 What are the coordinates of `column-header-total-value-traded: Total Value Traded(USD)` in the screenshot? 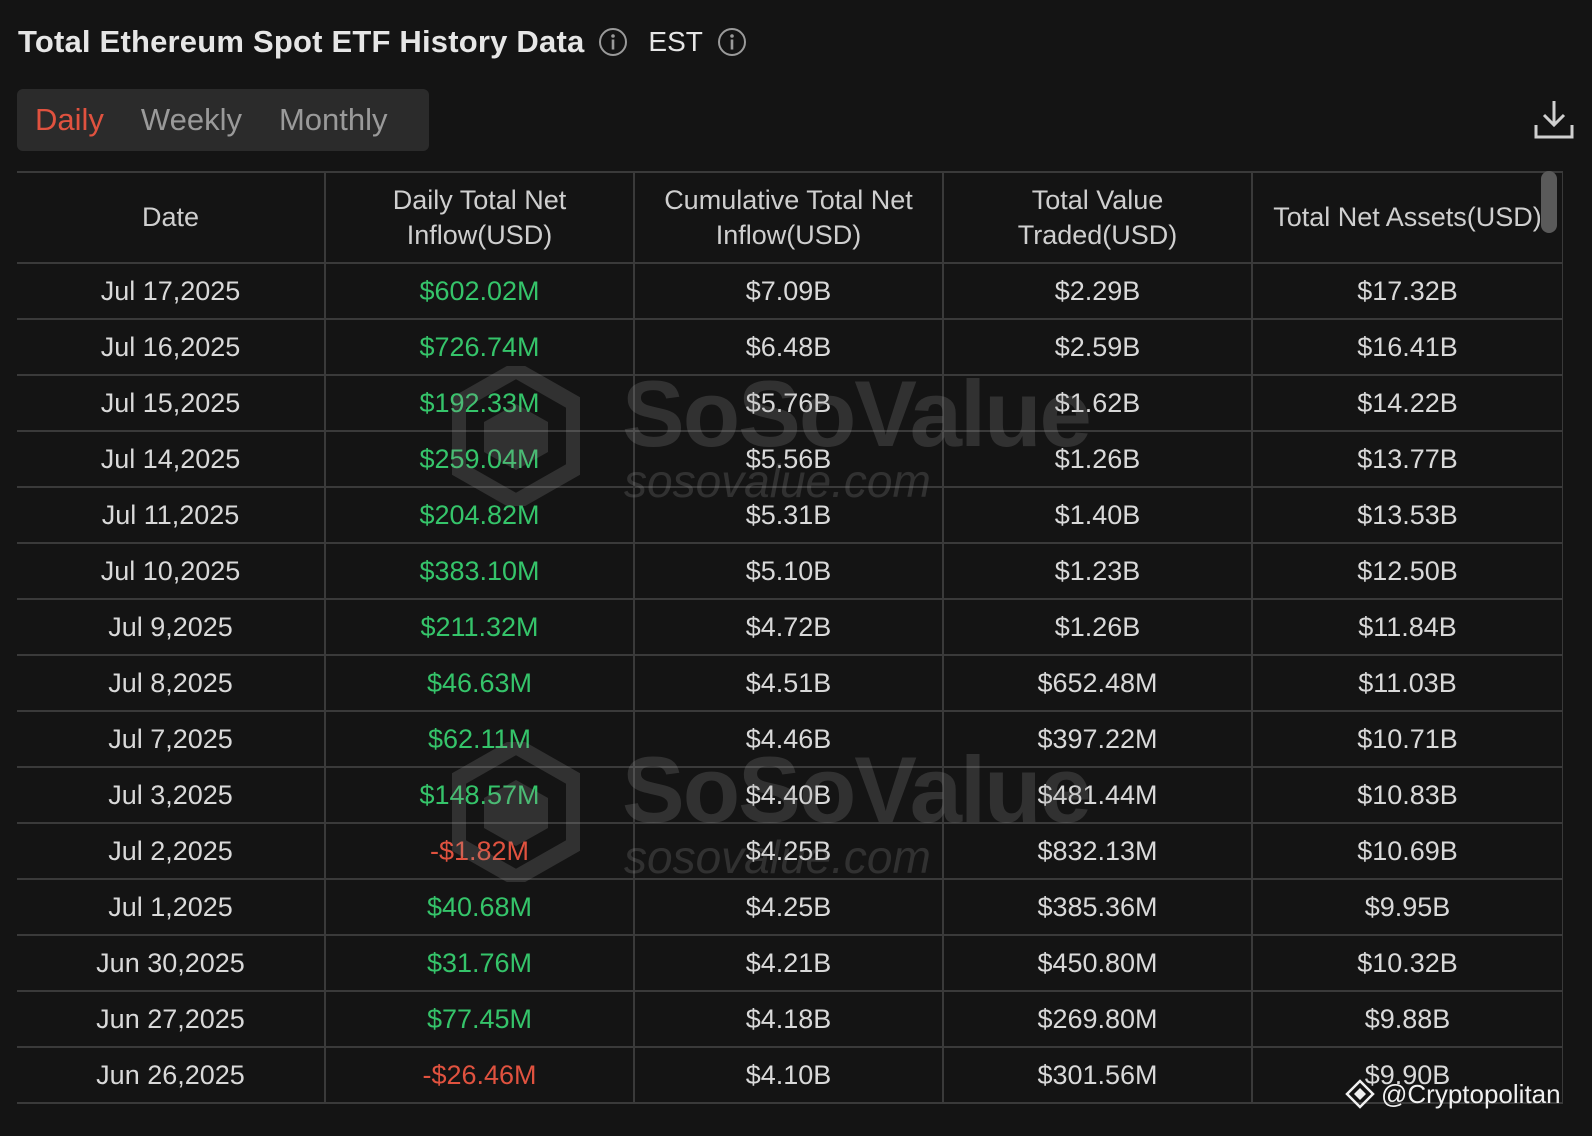 It's located at (1098, 217).